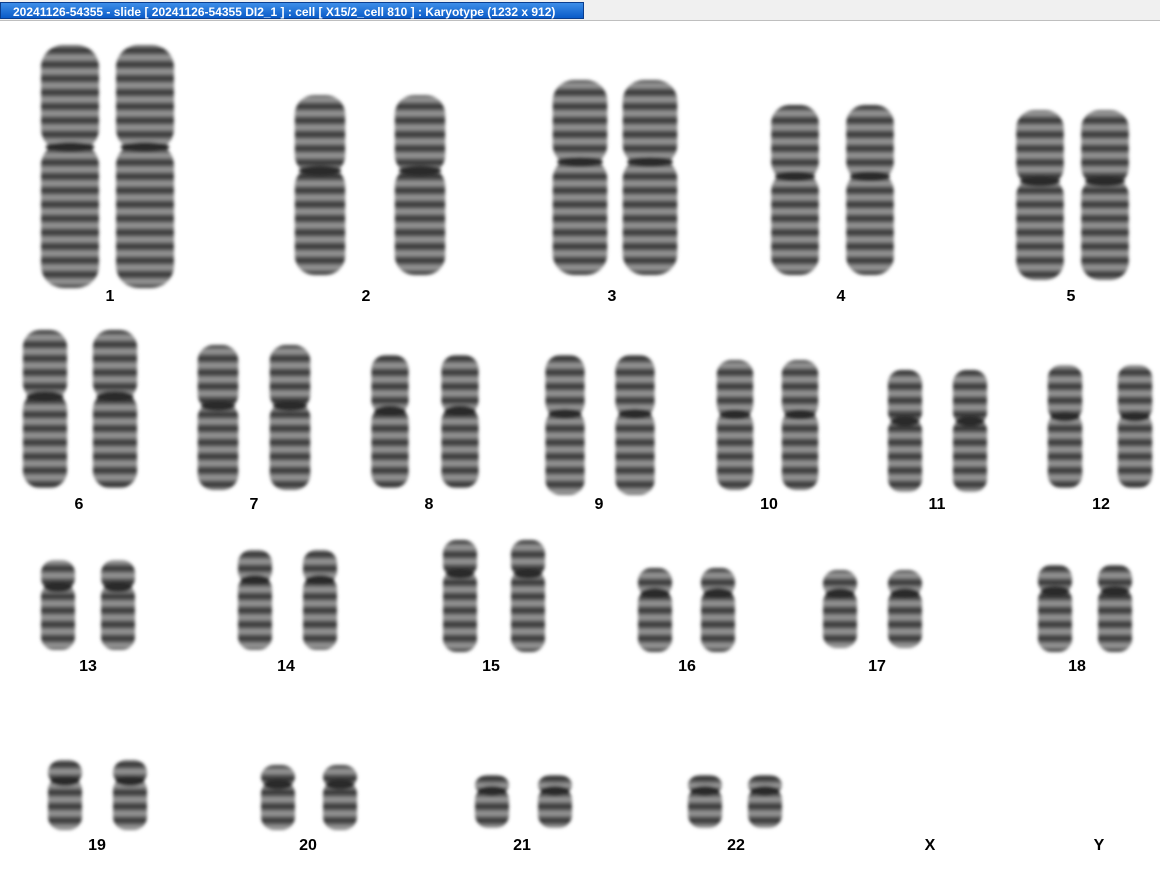 This screenshot has width=1160, height=876. Describe the element at coordinates (286, 666) in the screenshot. I see `chromosome-label-14: 14` at that location.